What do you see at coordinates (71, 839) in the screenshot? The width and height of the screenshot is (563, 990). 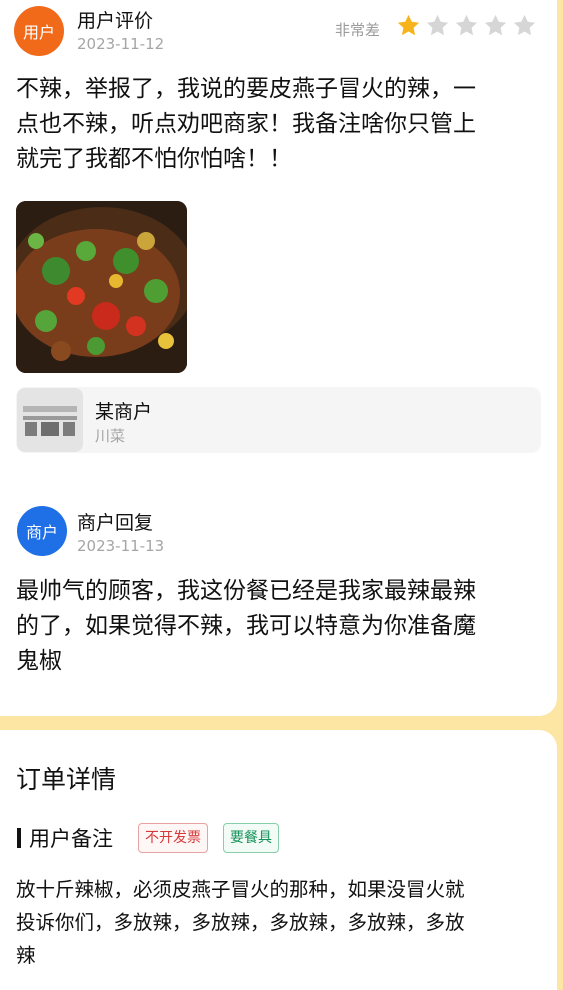 I see `note-title: 用户备注` at bounding box center [71, 839].